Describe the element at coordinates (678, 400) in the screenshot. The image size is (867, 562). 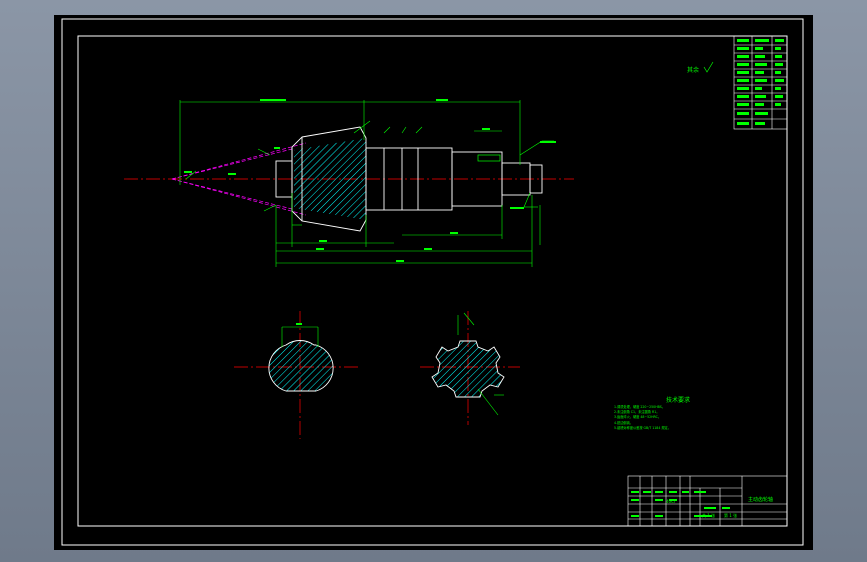
I see `tech-requirements-title: 技术要求` at that location.